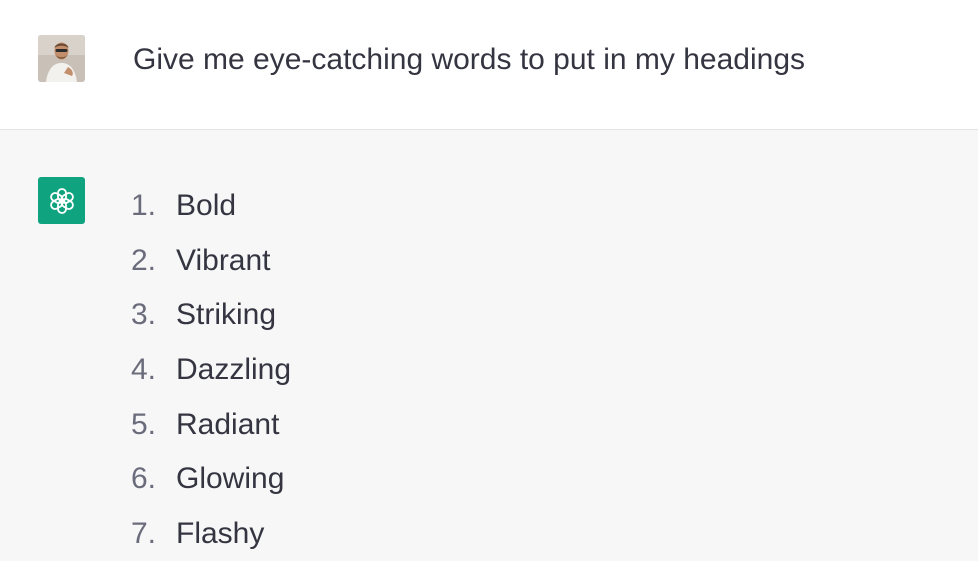 The height and width of the screenshot is (569, 978). What do you see at coordinates (143, 534) in the screenshot?
I see `list-item-number: 7.` at bounding box center [143, 534].